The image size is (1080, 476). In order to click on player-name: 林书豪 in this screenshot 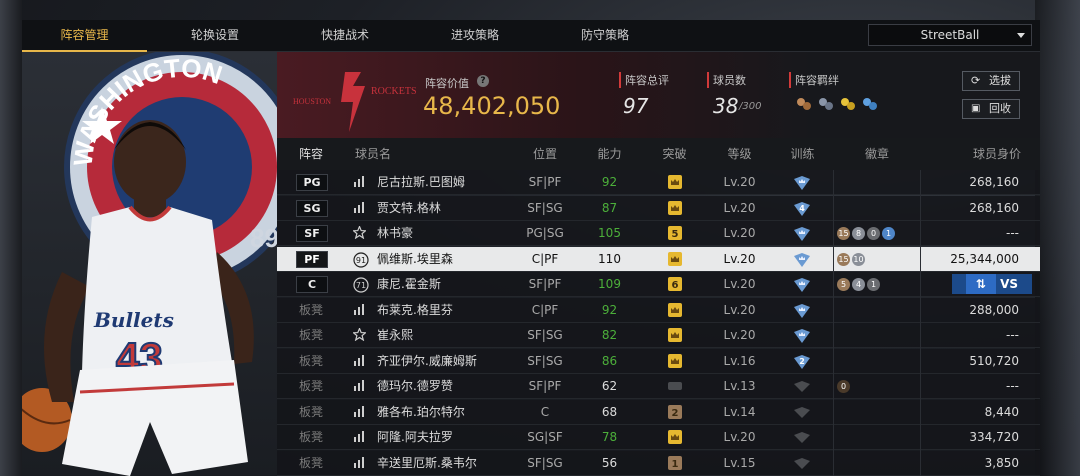, I will do `click(395, 233)`.